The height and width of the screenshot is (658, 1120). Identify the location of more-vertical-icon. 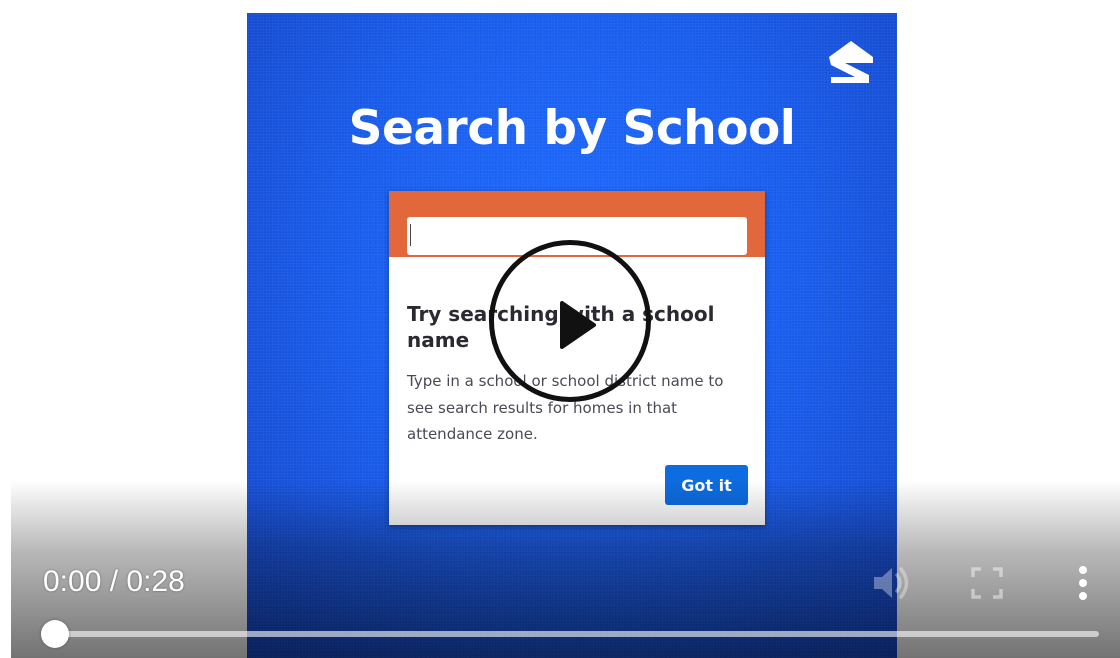
(1083, 583).